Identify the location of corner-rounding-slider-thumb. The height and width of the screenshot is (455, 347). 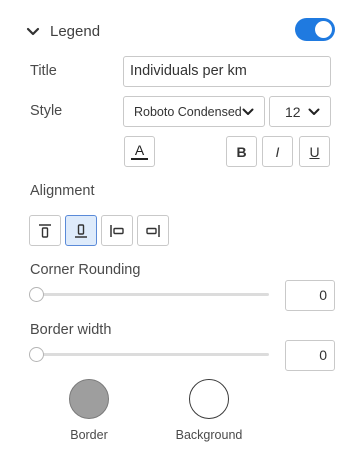
(36, 294).